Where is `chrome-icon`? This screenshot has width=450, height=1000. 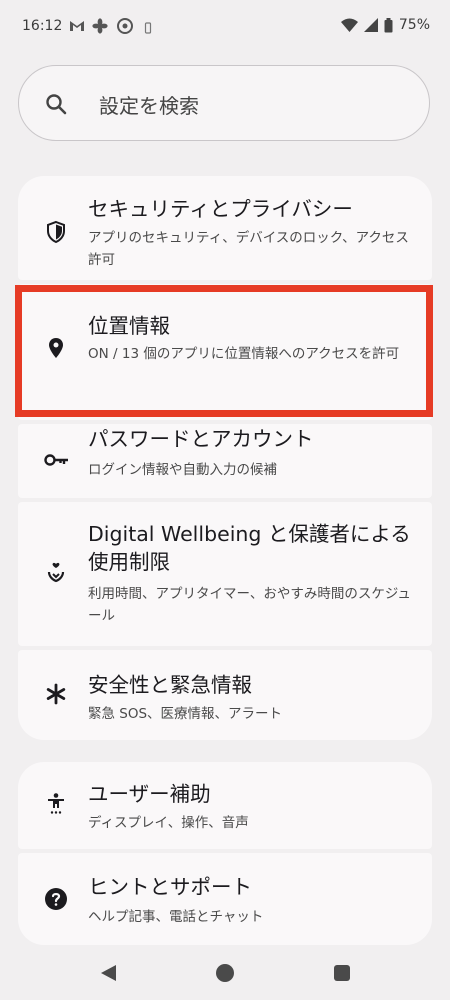
chrome-icon is located at coordinates (125, 26).